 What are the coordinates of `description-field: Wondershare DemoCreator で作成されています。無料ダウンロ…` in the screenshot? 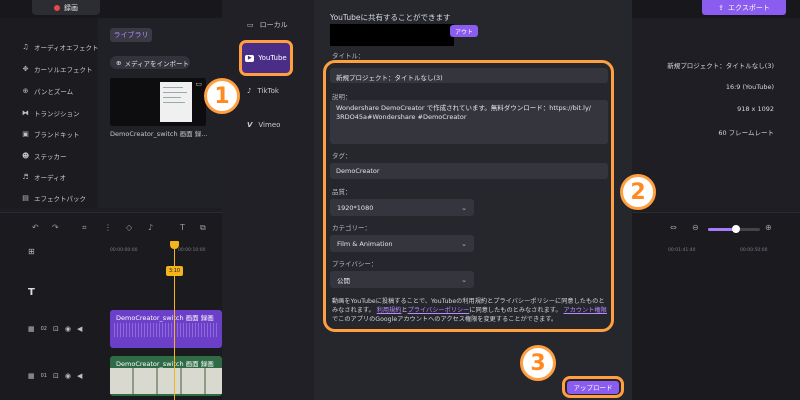 It's located at (469, 122).